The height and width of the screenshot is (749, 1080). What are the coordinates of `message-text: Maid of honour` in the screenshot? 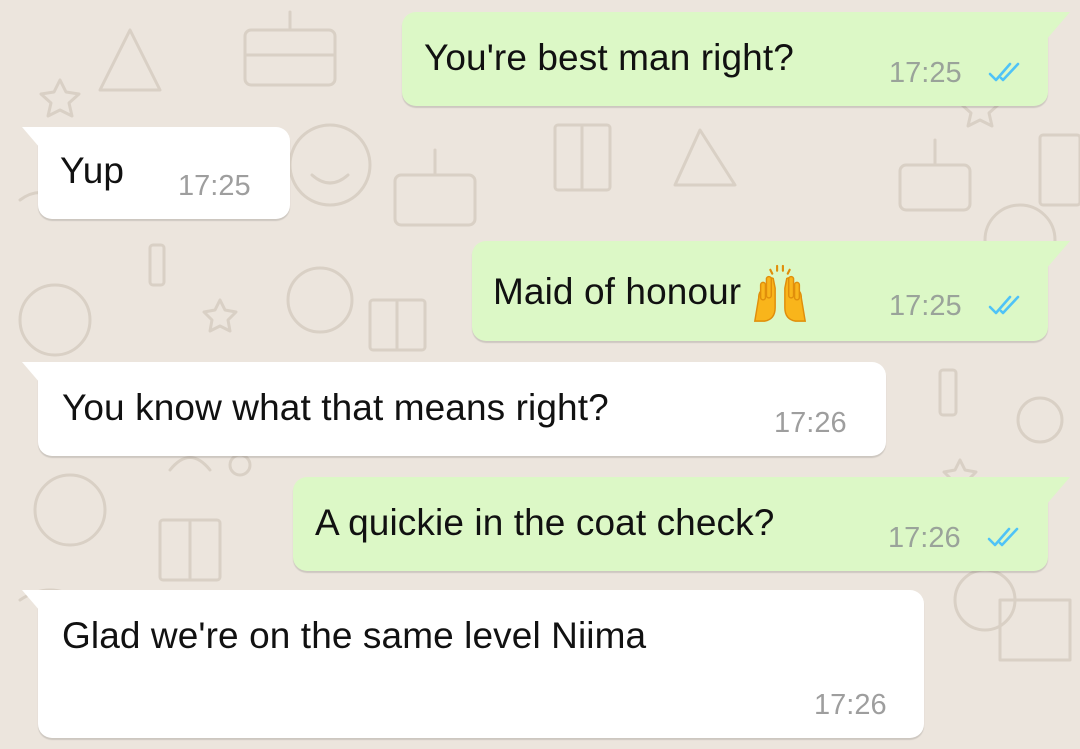 It's located at (652, 294).